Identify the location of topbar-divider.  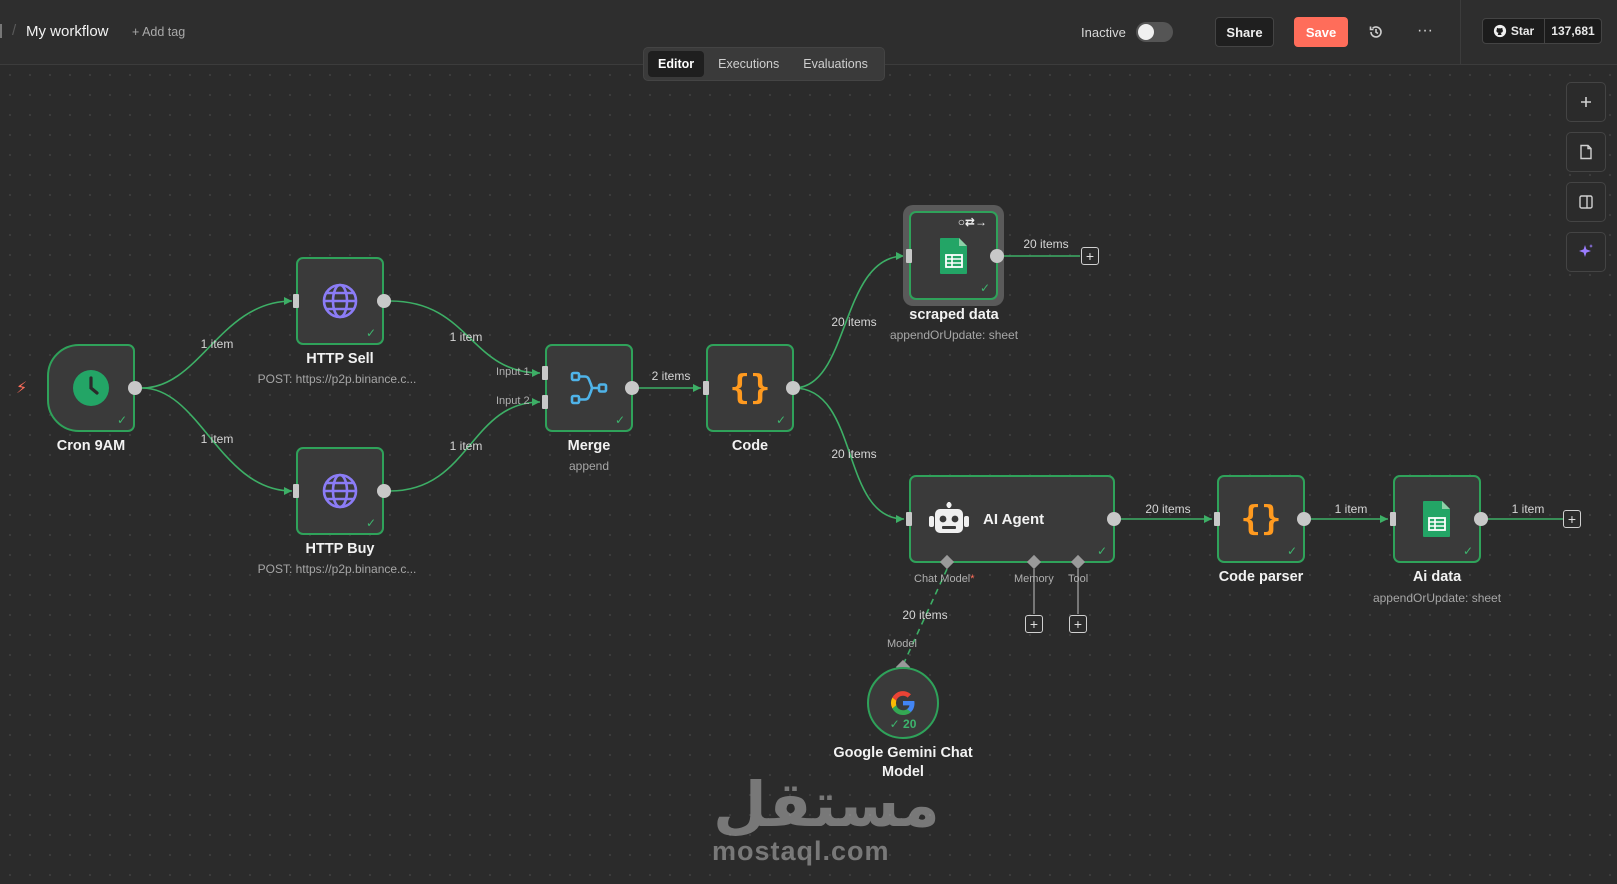
(1460, 32).